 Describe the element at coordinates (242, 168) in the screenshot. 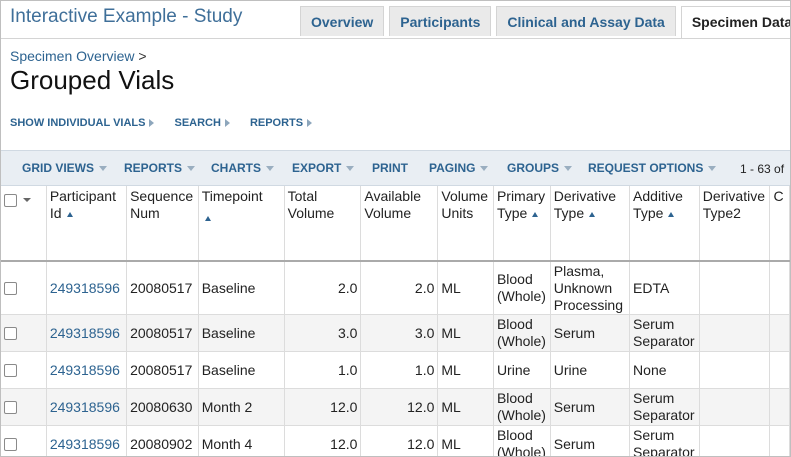

I see `charts-menu: CHARTS` at that location.